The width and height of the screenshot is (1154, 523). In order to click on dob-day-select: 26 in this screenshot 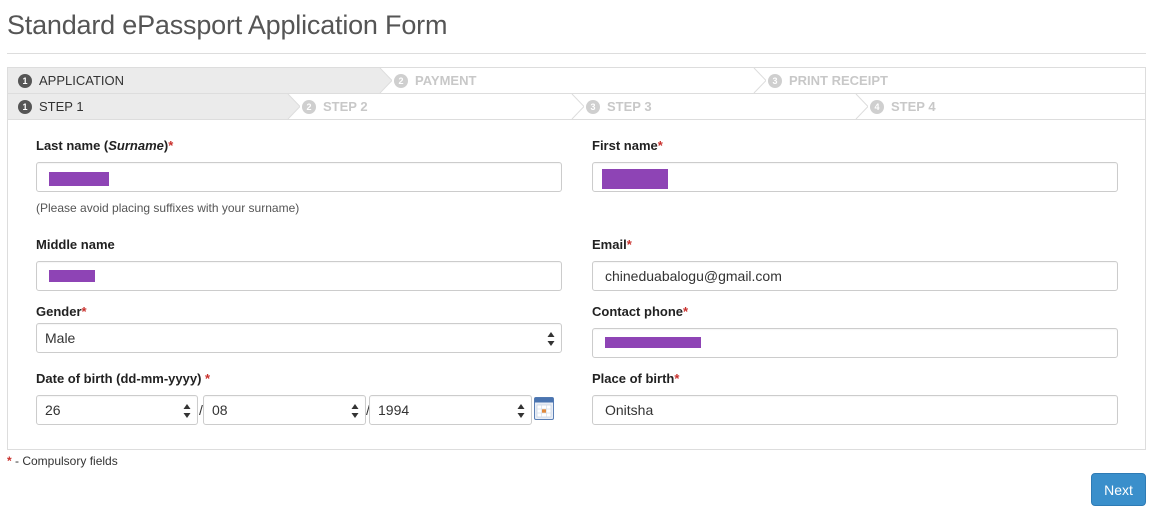, I will do `click(117, 410)`.